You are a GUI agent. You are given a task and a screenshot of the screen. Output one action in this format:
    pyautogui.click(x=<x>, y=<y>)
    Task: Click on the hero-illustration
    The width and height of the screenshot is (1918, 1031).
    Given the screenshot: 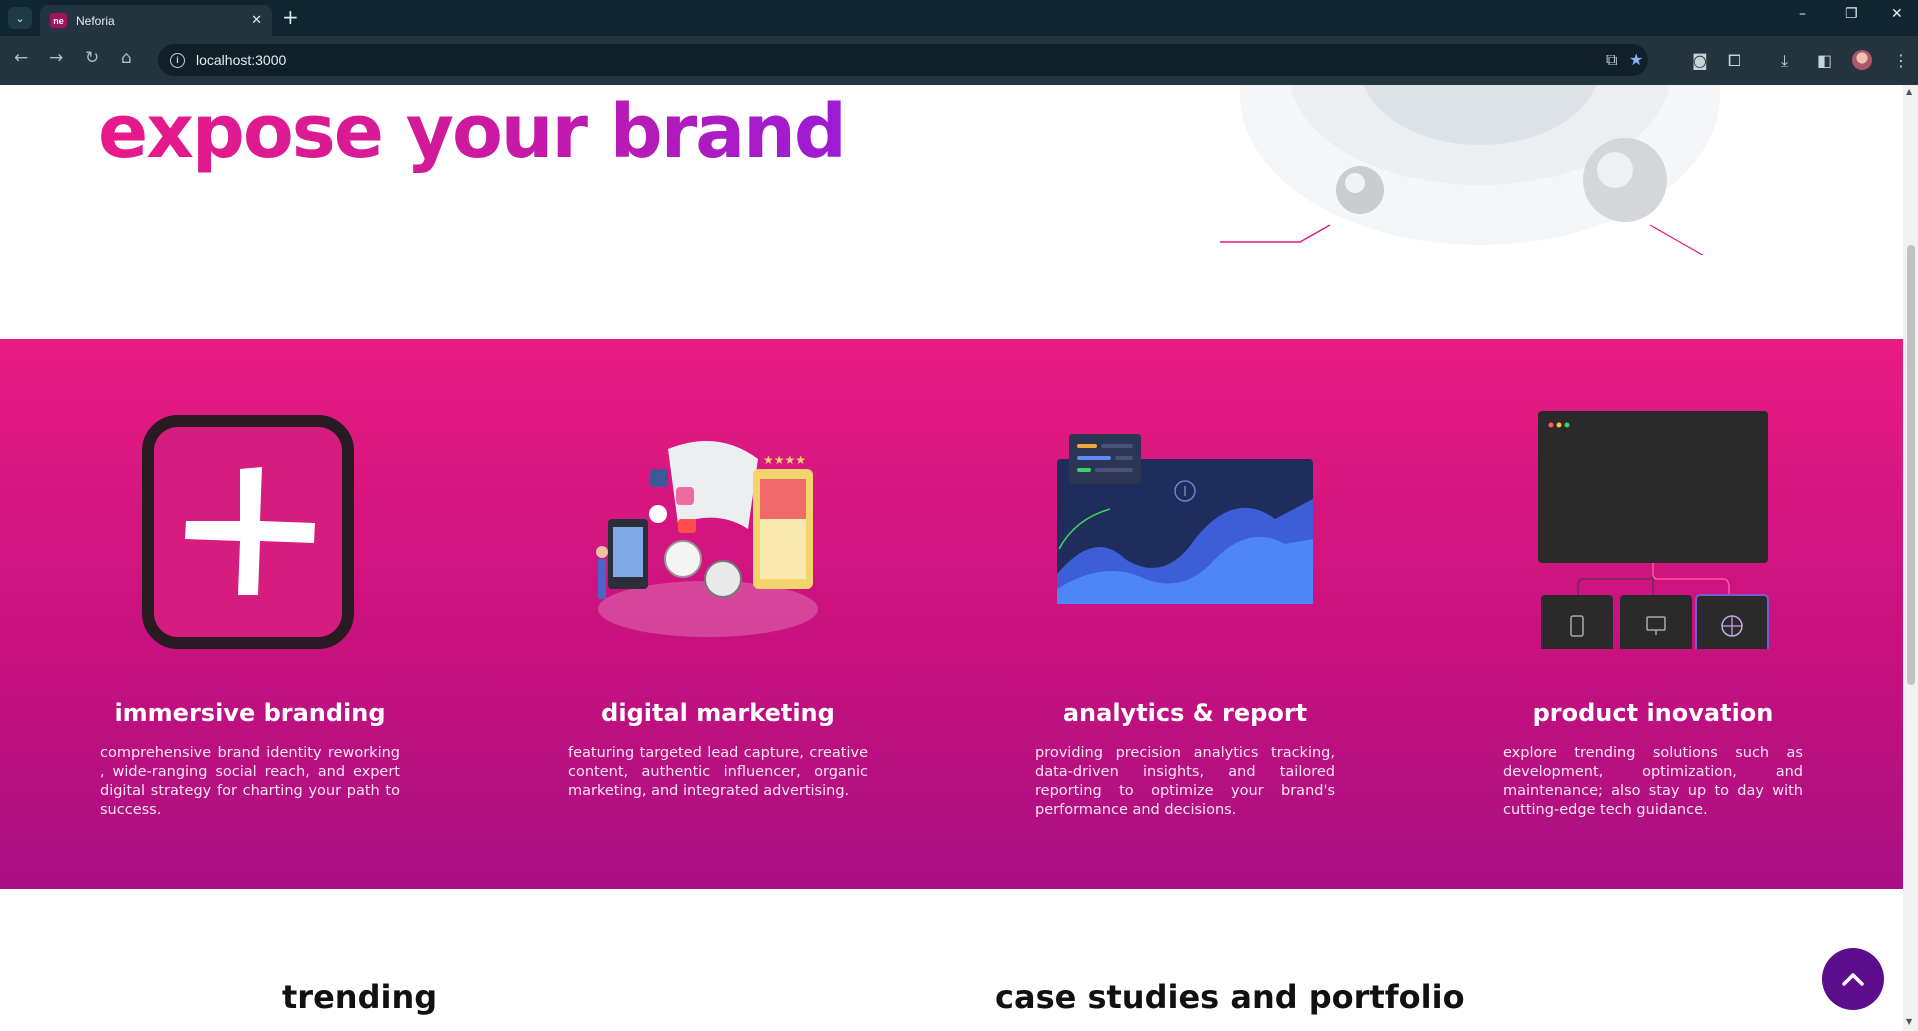 What is the action you would take?
    pyautogui.click(x=1470, y=170)
    